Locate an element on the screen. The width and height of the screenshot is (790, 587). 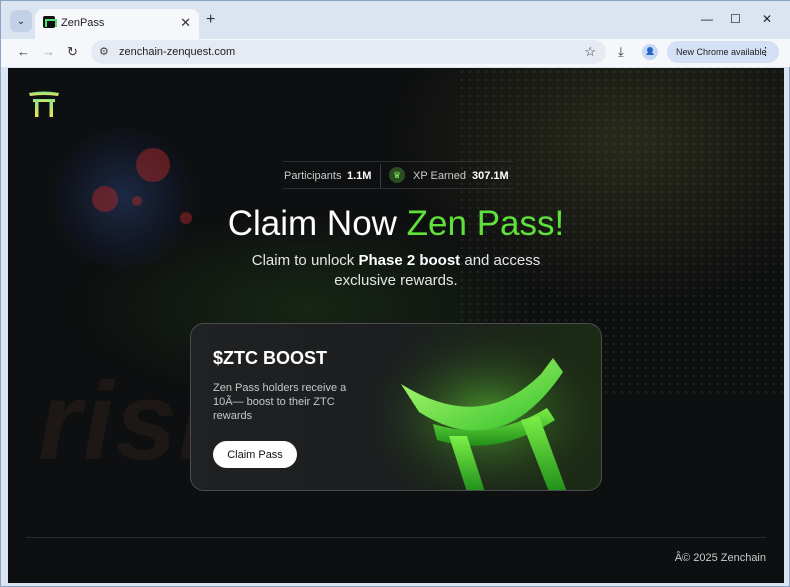
close-window-button: ✕ is located at coordinates (767, 19).